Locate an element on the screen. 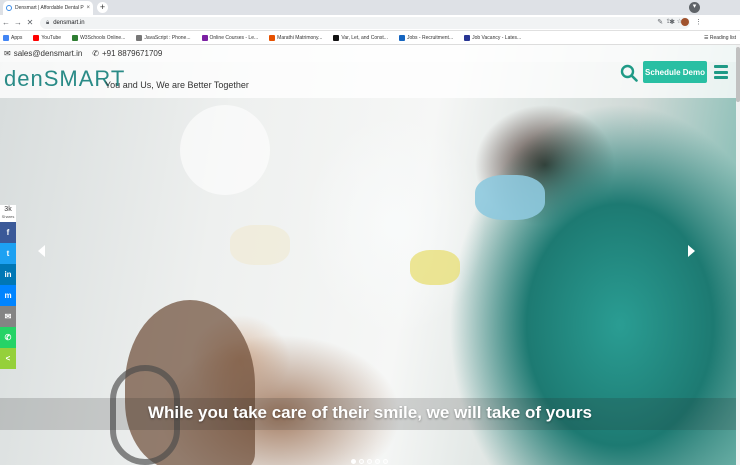 The width and height of the screenshot is (740, 465). medium-icon is located at coordinates (336, 37).